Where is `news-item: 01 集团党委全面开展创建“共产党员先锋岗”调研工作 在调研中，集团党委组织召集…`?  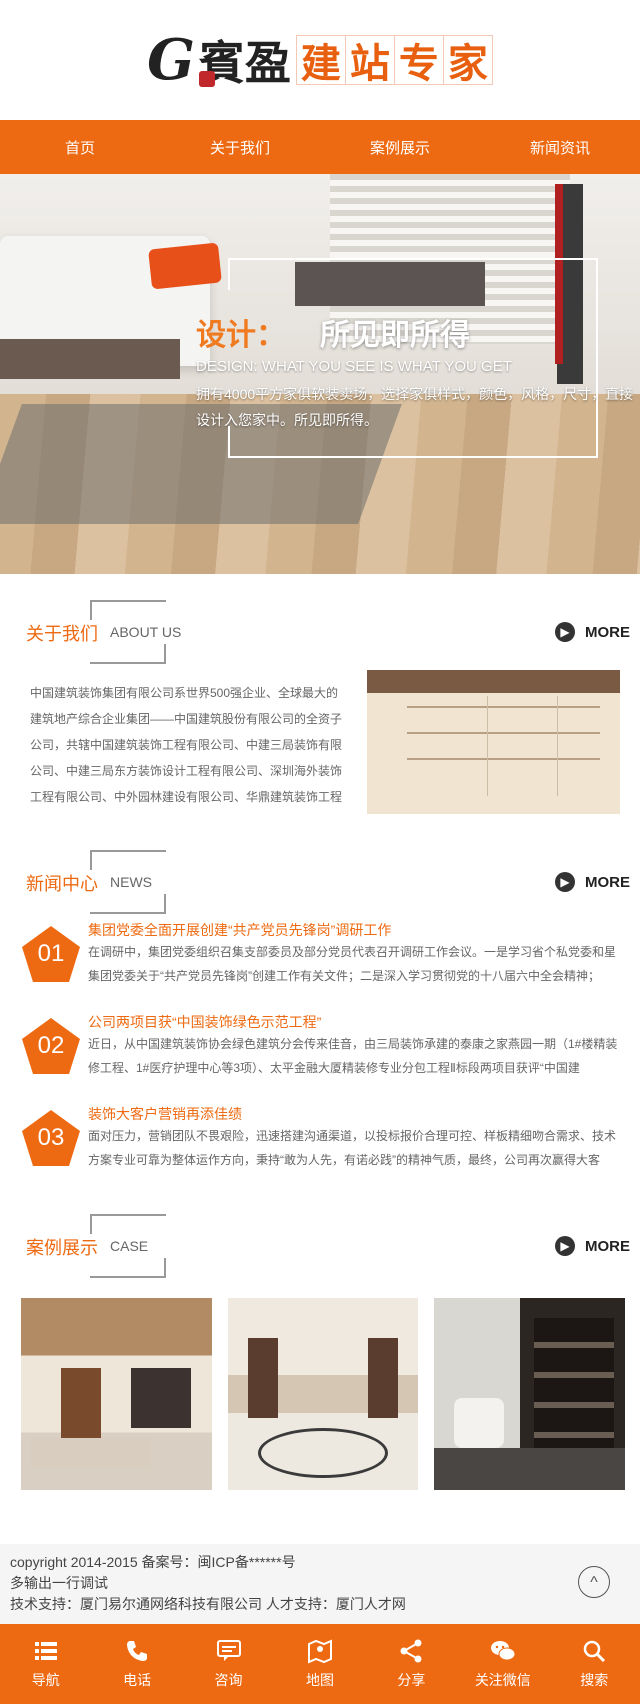
news-item: 01 集团党委全面开展创建“共产党员先锋岗”调研工作 在调研中，集团党委组织召集… is located at coordinates (320, 966).